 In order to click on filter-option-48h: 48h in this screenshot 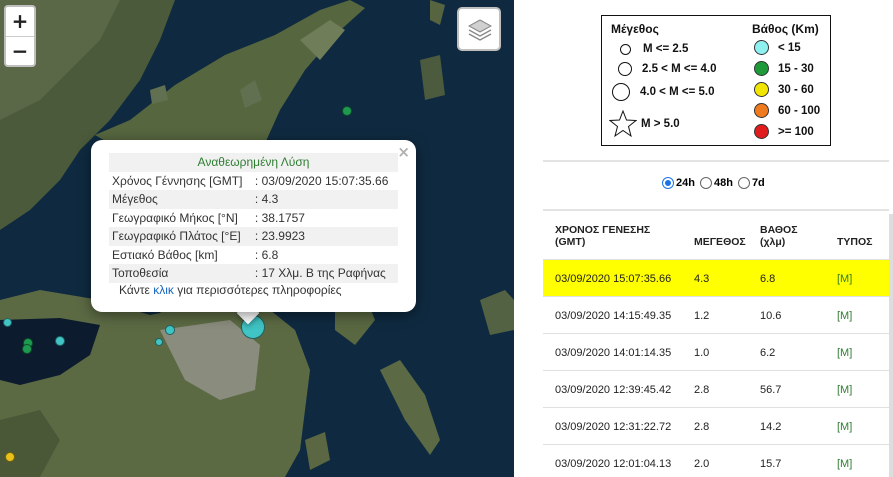, I will do `click(716, 183)`.